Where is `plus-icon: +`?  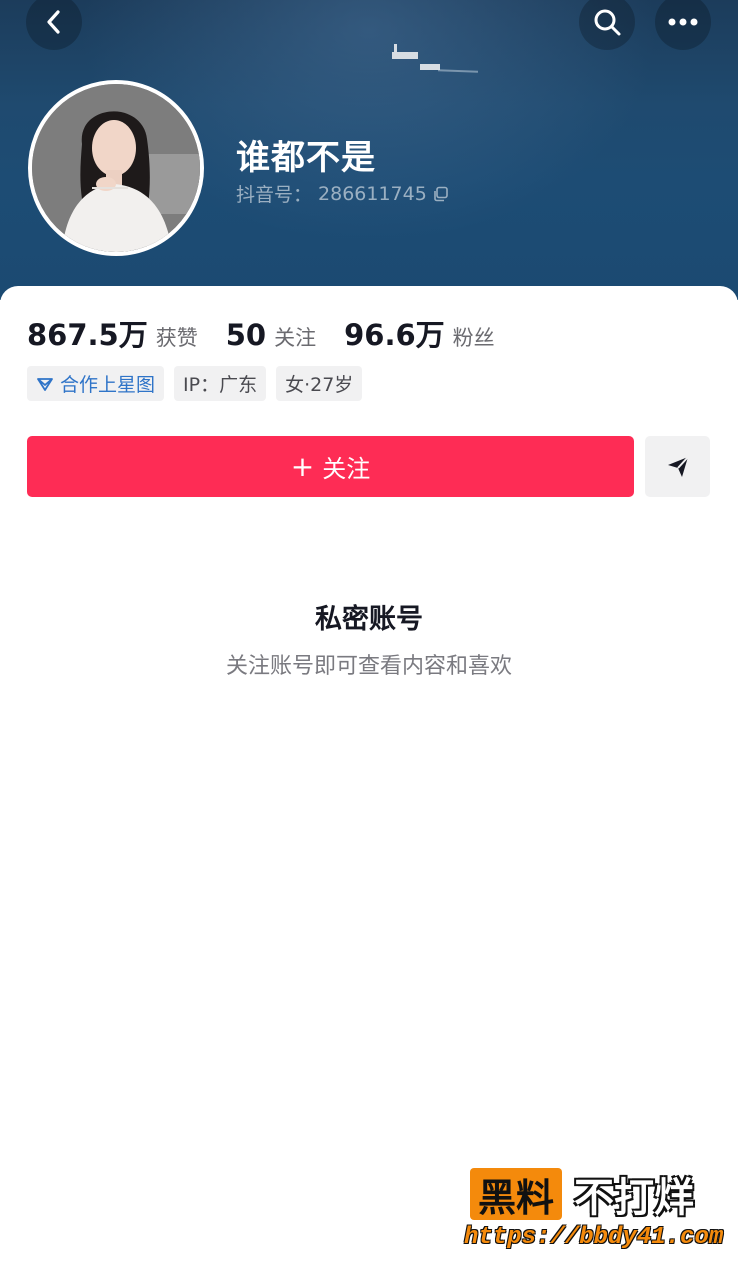 plus-icon: + is located at coordinates (302, 466).